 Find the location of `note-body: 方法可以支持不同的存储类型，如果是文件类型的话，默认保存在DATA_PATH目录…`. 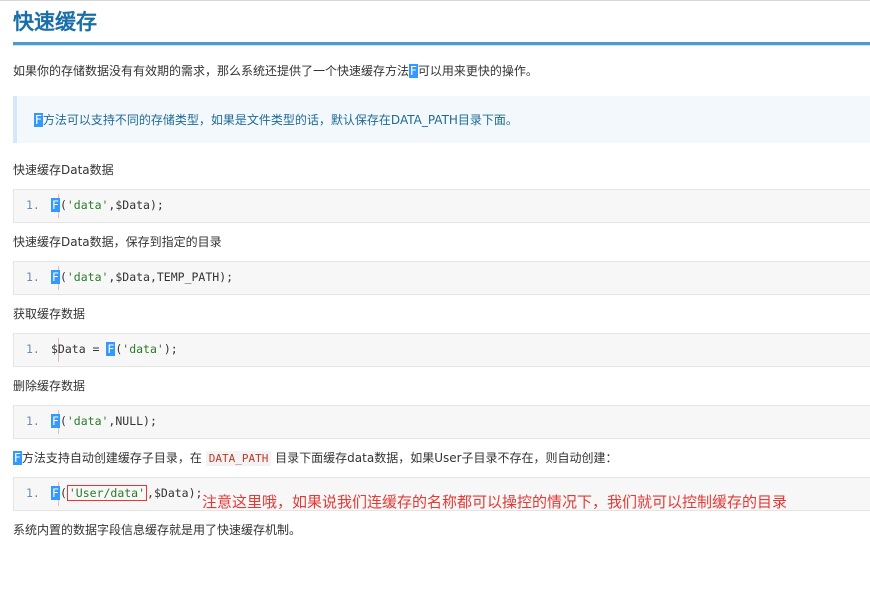

note-body: 方法可以支持不同的存储类型，如果是文件类型的话，默认保存在DATA_PATH目录… is located at coordinates (280, 120).